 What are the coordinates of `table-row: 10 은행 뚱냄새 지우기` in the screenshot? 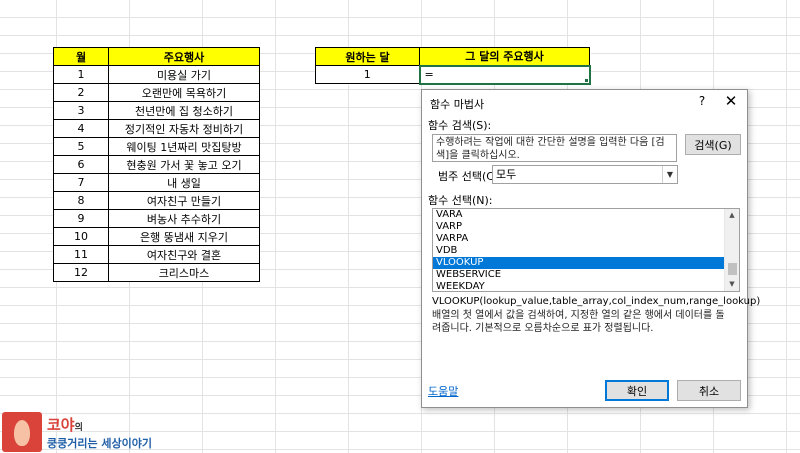 It's located at (156, 236).